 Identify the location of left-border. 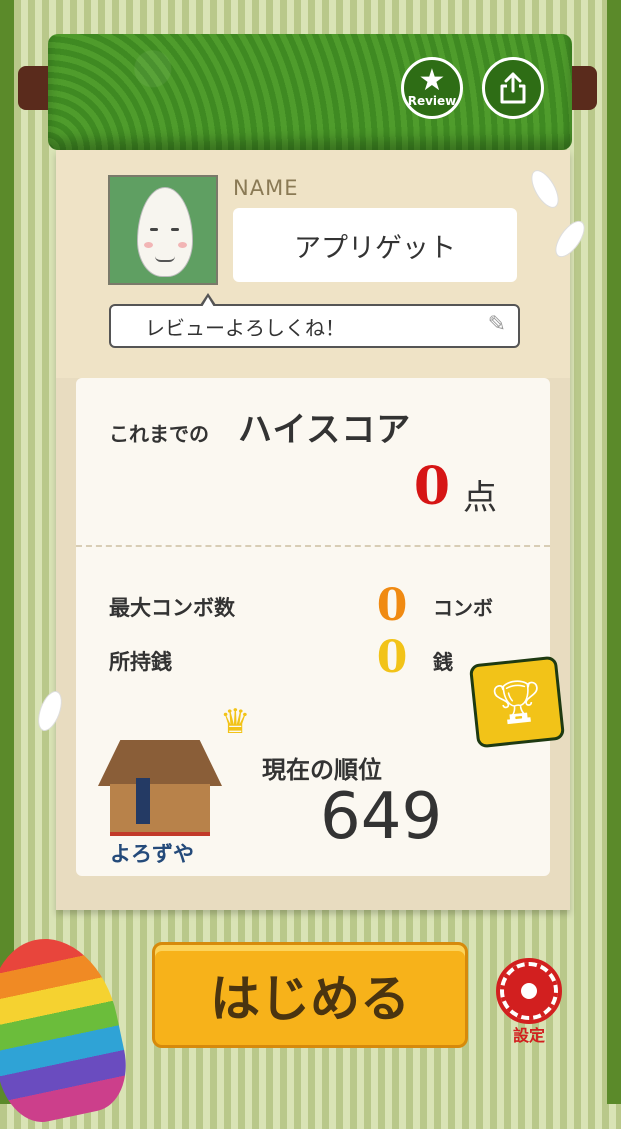
(7, 552).